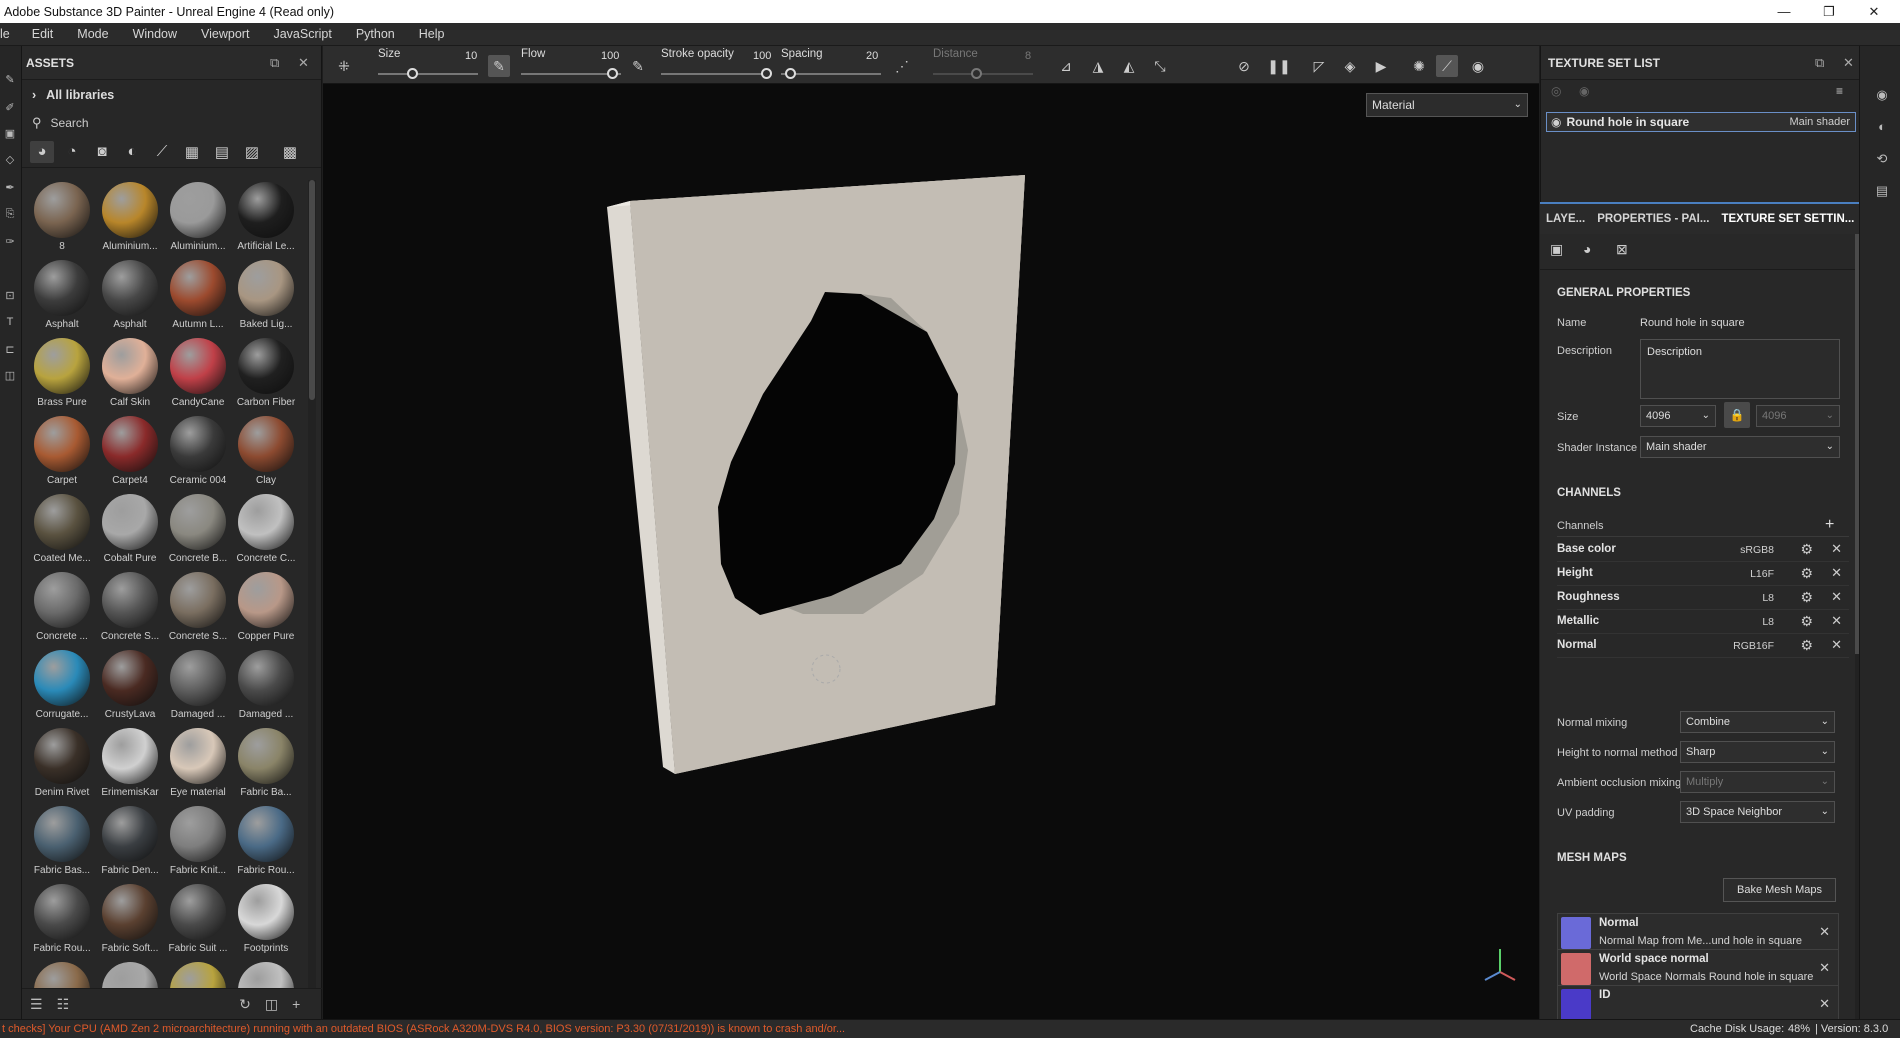 This screenshot has height=1038, width=1900. I want to click on close-panel-icon: ✕, so click(1848, 63).